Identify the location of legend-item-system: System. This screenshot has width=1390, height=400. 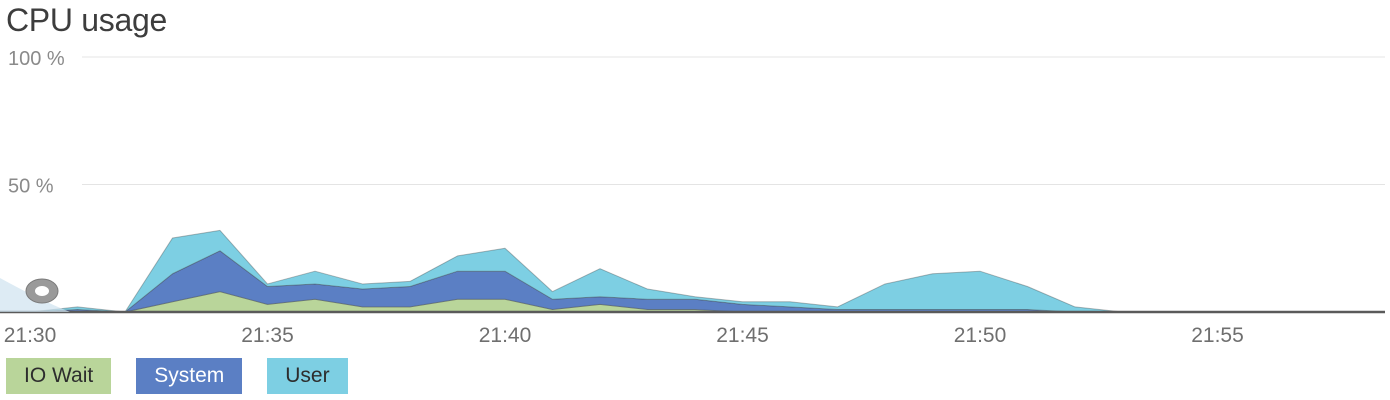
(189, 376).